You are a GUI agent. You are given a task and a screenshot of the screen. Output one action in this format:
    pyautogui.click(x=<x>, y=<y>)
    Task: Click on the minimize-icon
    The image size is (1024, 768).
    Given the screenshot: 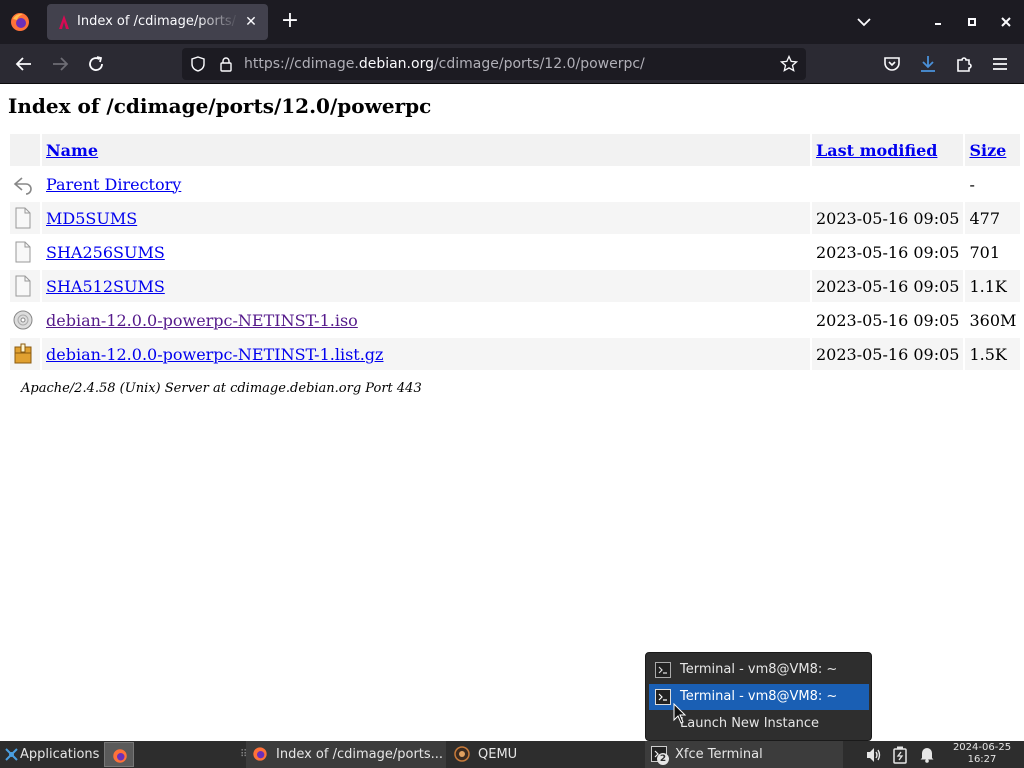 What is the action you would take?
    pyautogui.click(x=938, y=24)
    